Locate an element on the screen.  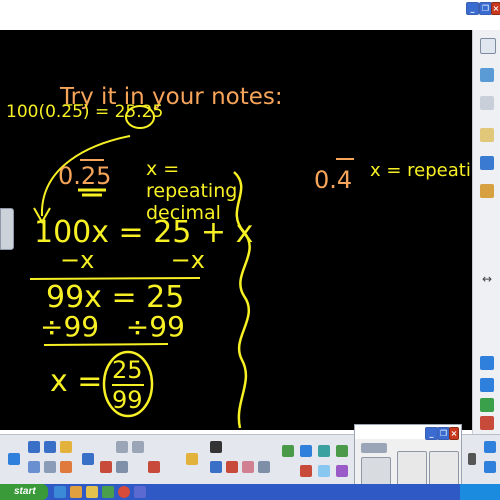
minimize-icon: _ is located at coordinates (472, 8).